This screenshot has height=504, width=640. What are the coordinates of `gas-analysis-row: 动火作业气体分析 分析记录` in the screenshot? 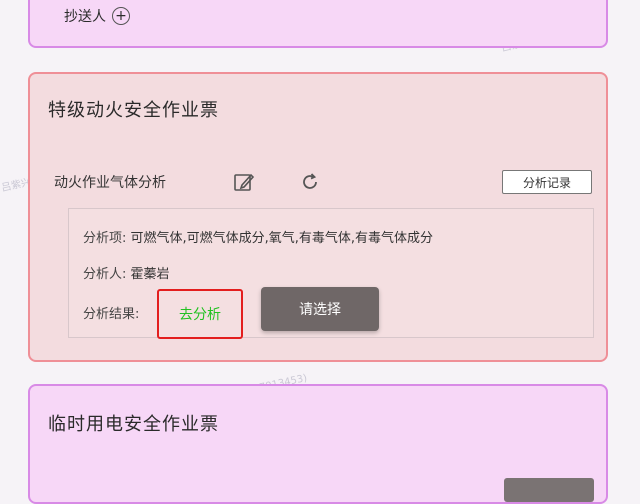 It's located at (324, 182).